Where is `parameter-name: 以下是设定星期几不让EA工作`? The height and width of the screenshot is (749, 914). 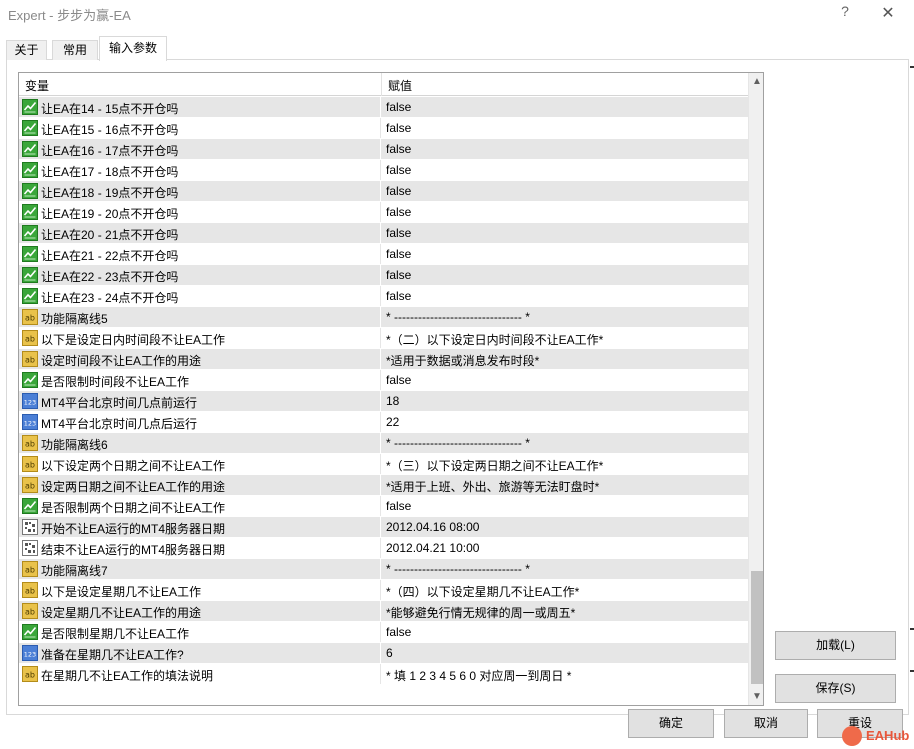
parameter-name: 以下是设定星期几不让EA工作 is located at coordinates (121, 592).